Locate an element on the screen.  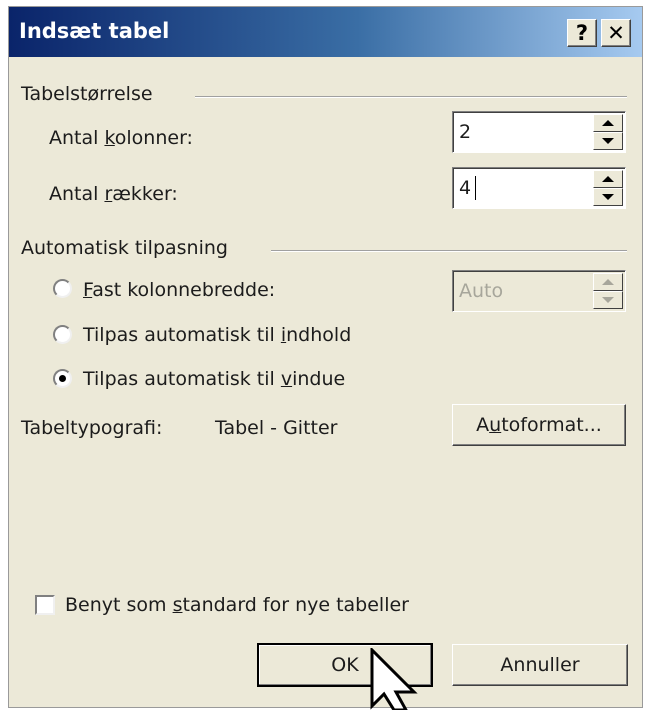
cancel-button: Annuller is located at coordinates (540, 665).